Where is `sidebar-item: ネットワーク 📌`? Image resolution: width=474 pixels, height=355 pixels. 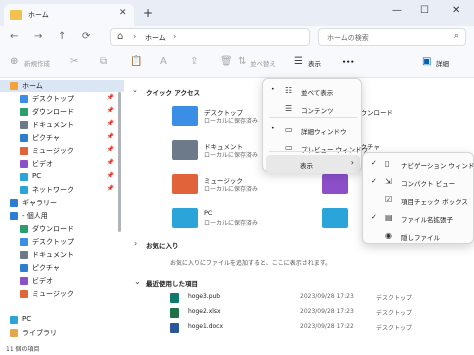 sidebar-item: ネットワーク 📌 is located at coordinates (62, 190).